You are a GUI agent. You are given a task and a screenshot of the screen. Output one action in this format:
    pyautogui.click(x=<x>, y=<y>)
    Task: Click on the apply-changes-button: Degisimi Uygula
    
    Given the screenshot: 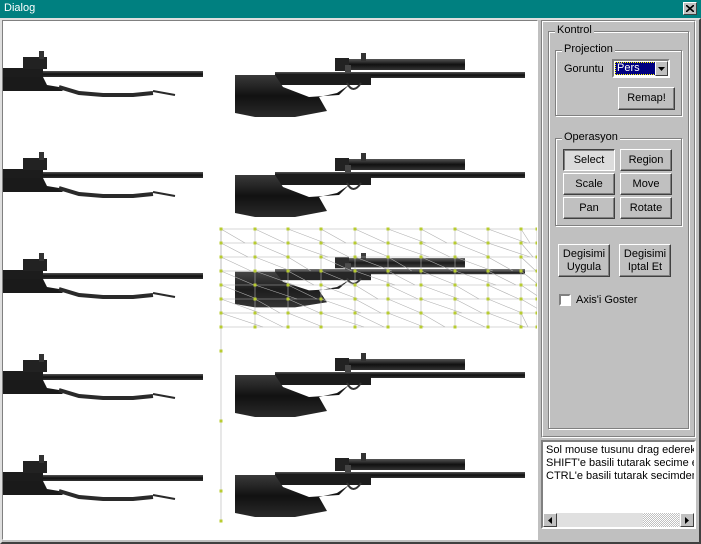 What is the action you would take?
    pyautogui.click(x=584, y=260)
    